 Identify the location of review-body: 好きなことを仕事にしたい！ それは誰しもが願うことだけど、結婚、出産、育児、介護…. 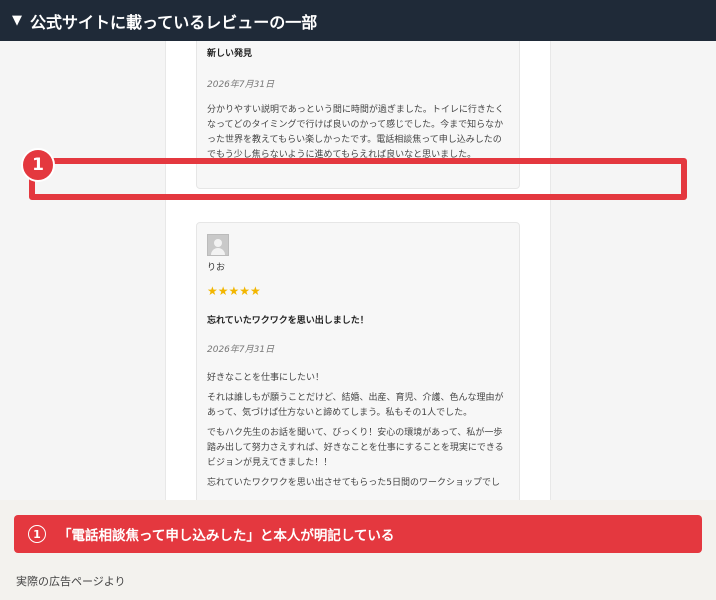
(358, 433).